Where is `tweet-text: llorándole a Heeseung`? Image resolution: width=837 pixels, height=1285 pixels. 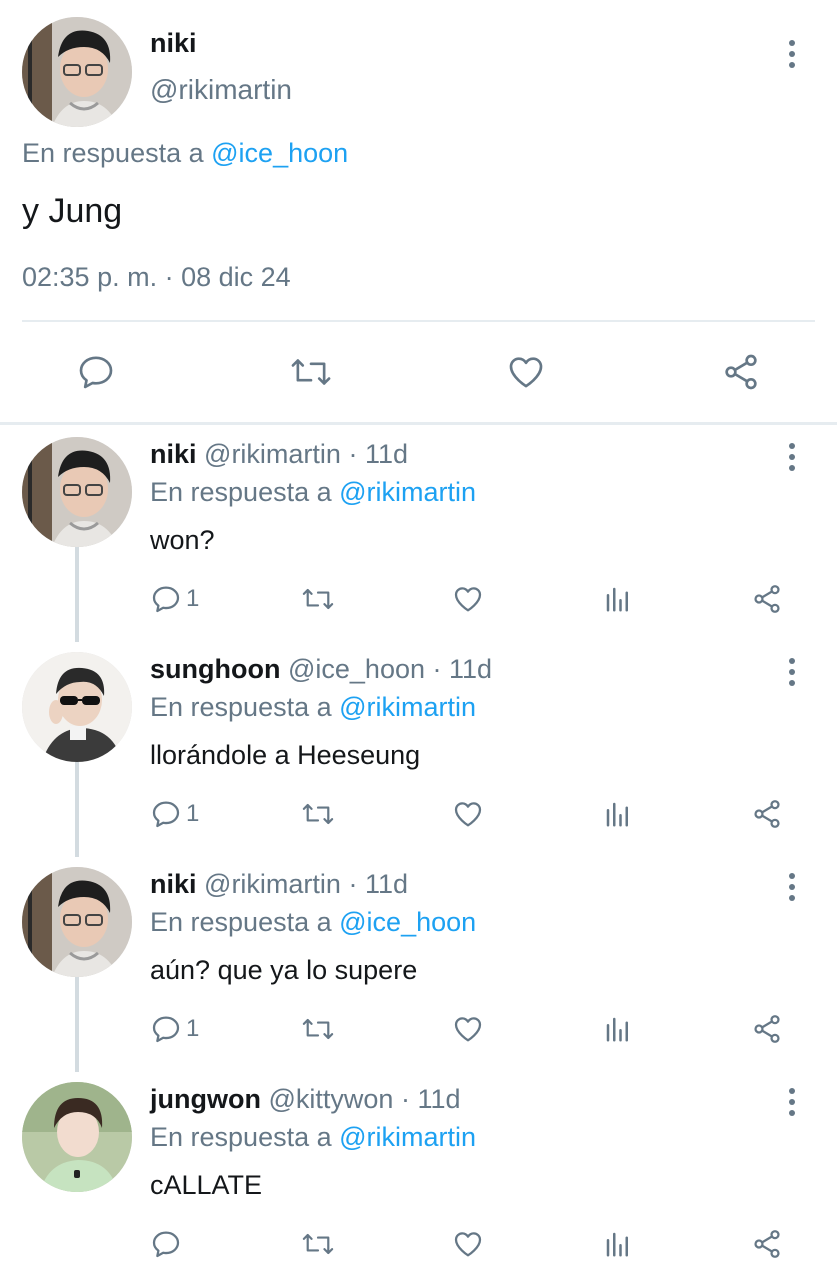 tweet-text: llorándole a Heeseung is located at coordinates (285, 755).